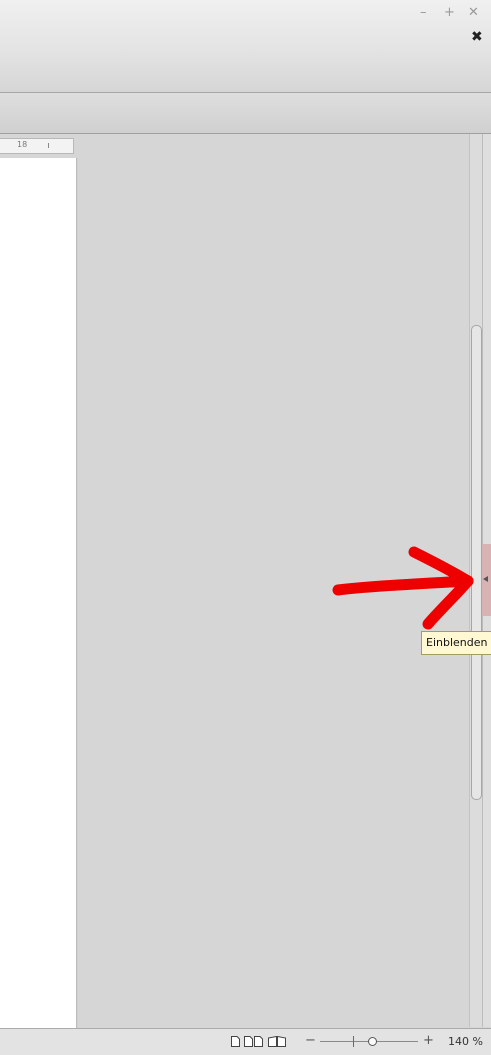  I want to click on status-bar: − + 140 %, so click(245, 1041).